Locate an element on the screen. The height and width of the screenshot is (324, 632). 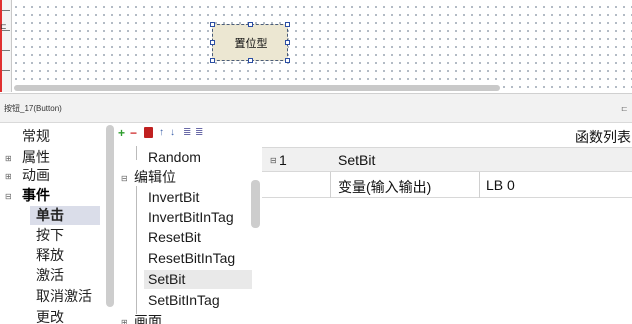
group-edit-bits: 编辑位 is located at coordinates (155, 177).